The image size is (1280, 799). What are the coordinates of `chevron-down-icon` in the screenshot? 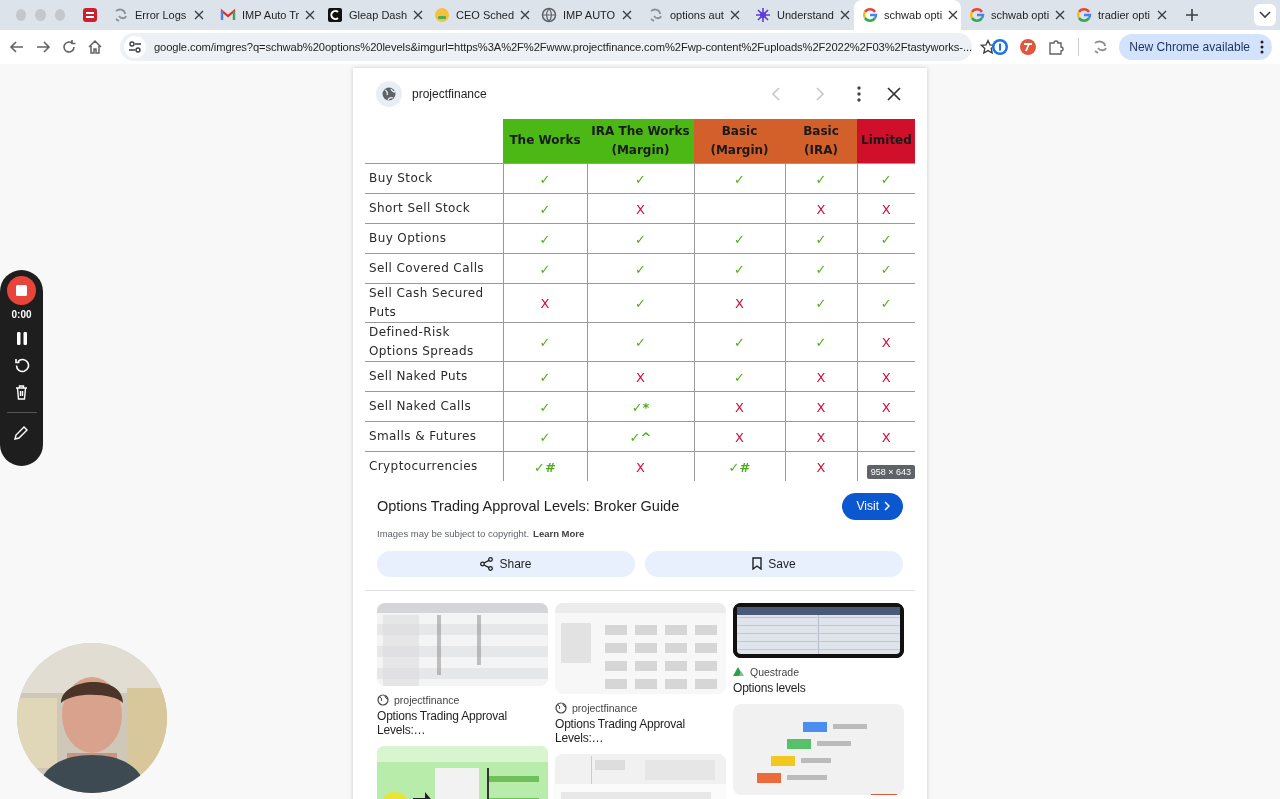 It's located at (1265, 15).